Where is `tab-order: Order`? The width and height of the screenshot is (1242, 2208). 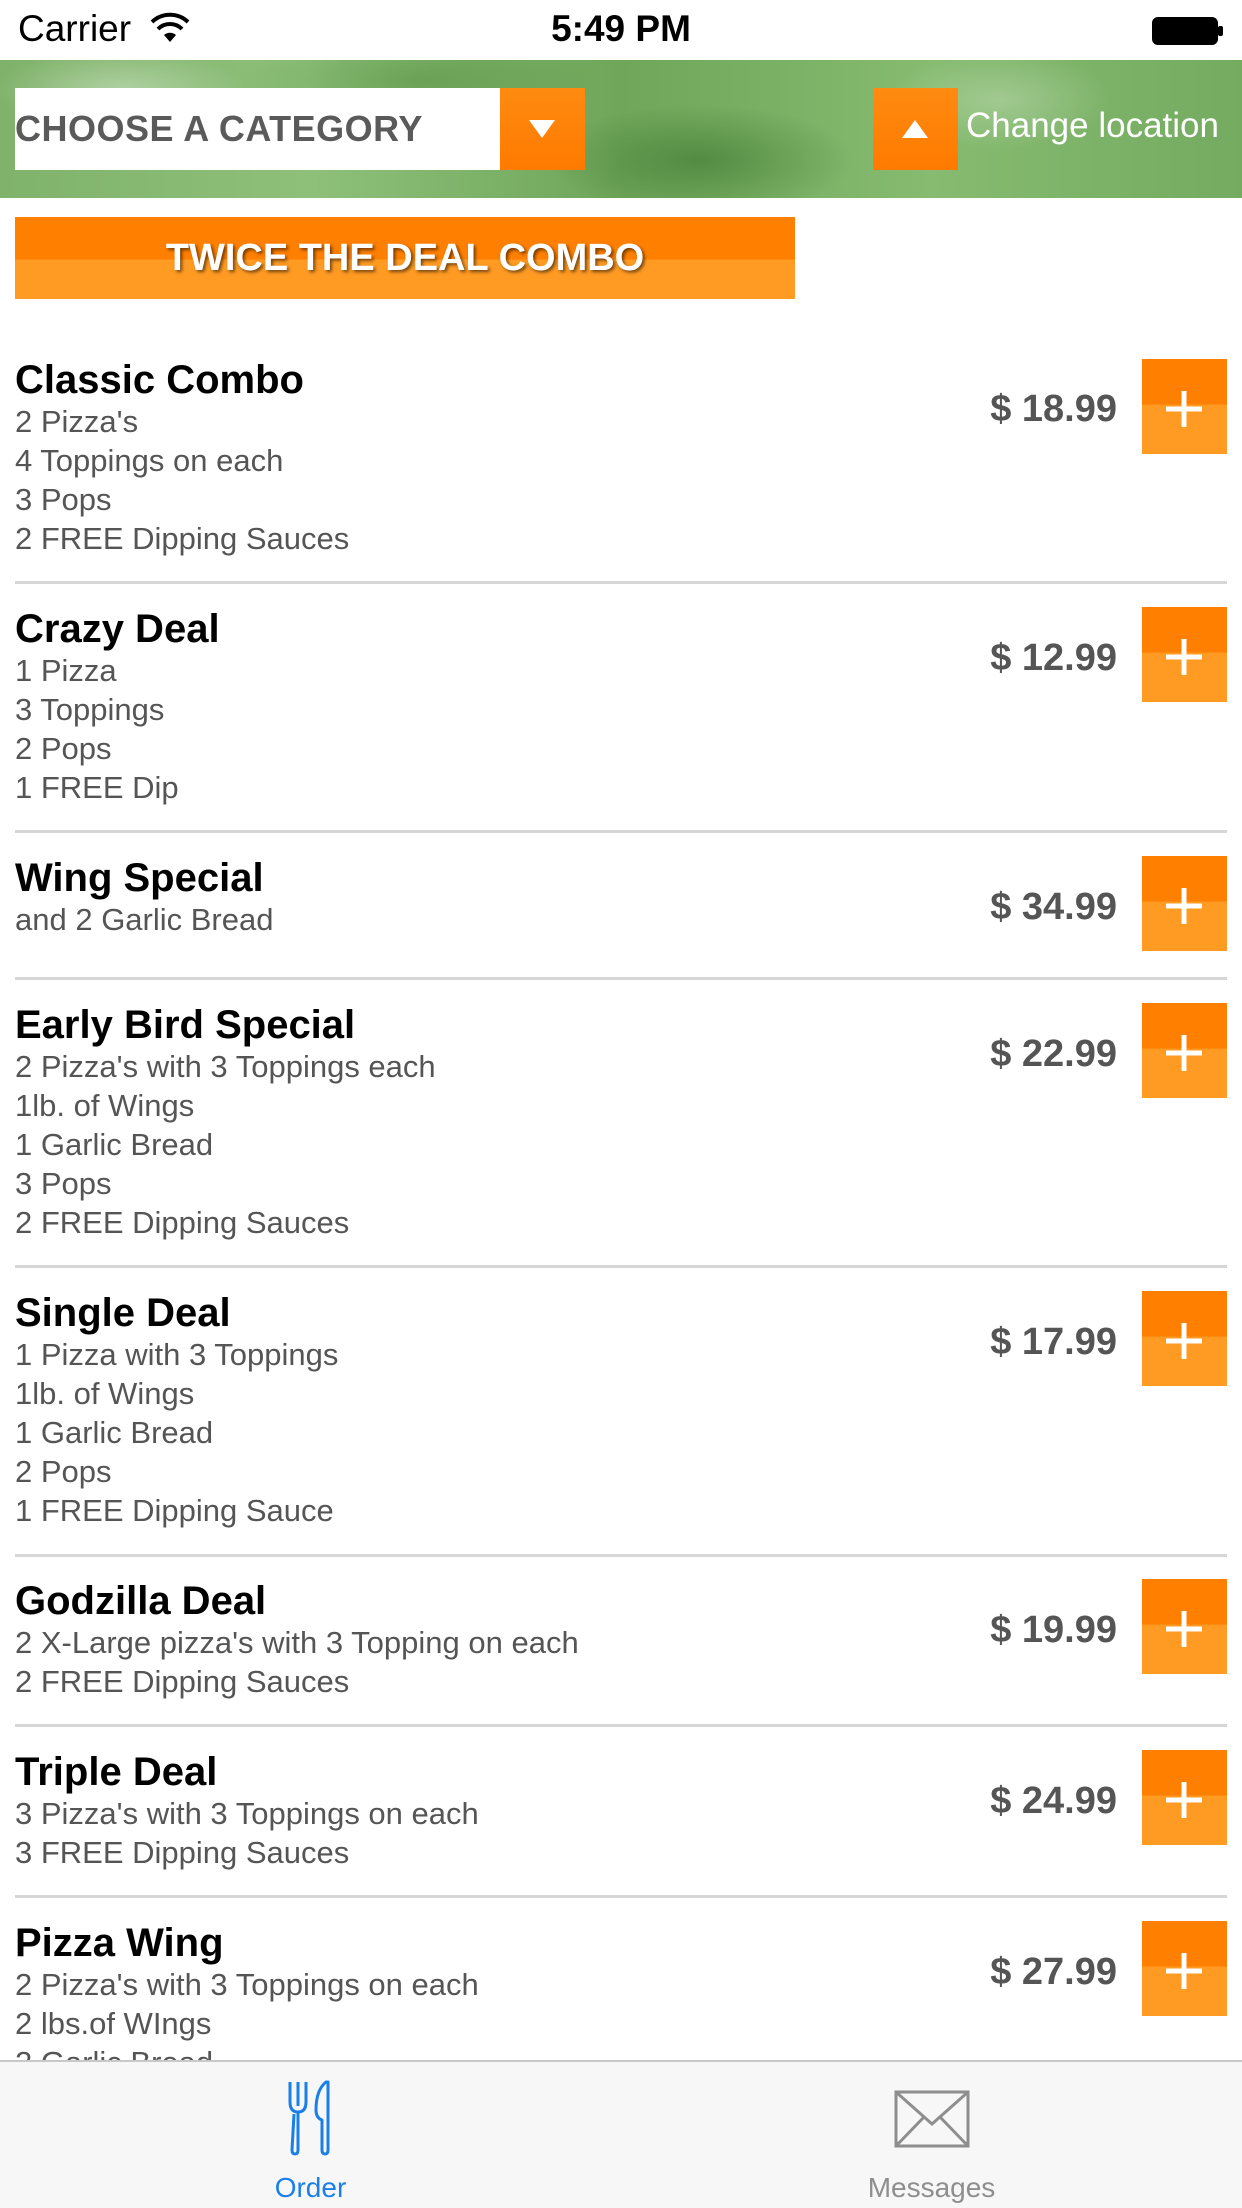
tab-order: Order is located at coordinates (310, 2135).